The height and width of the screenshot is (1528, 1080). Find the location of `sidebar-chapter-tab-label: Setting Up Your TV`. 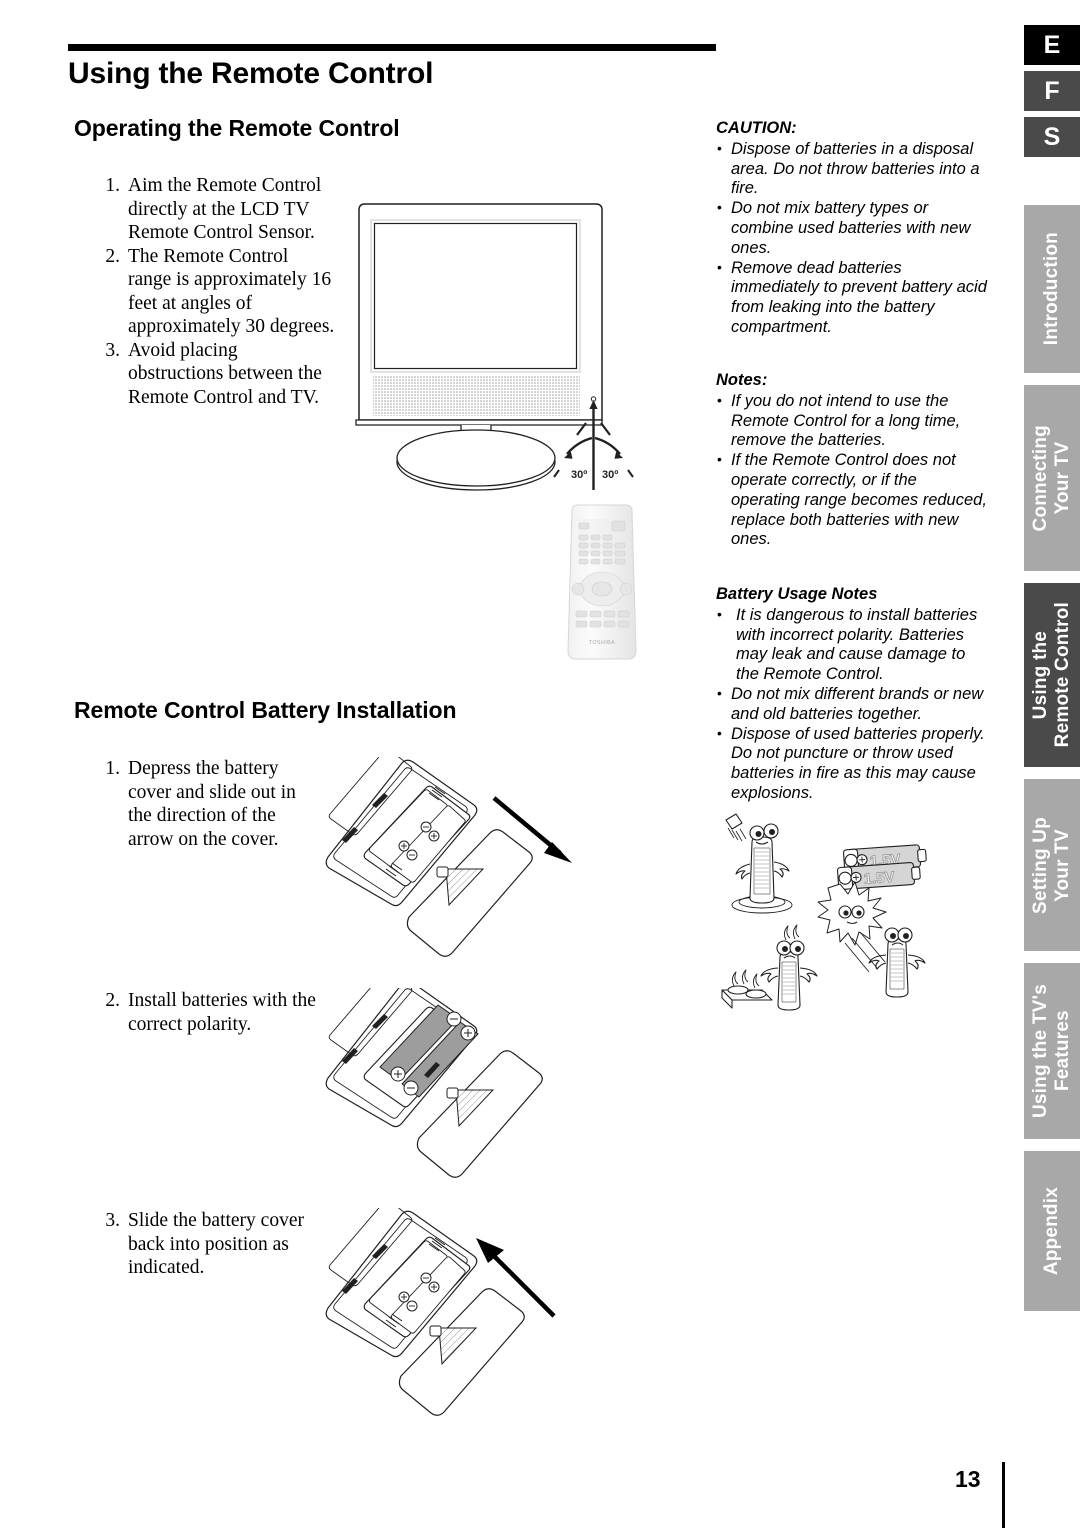

sidebar-chapter-tab-label: Setting Up Your TV is located at coordinates (1051, 865).